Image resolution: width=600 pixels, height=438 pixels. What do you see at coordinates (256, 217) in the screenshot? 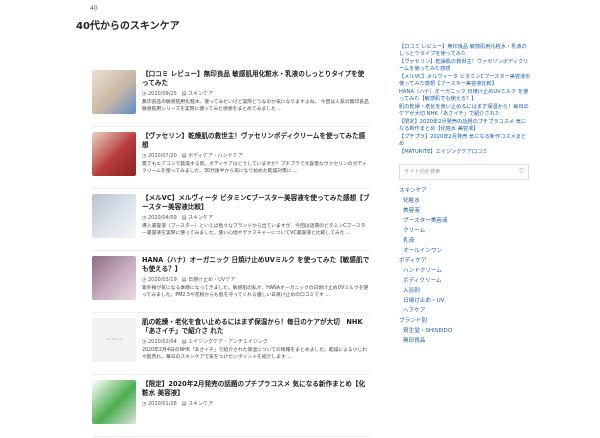
I see `post-meta: ◷ 2020/04/09 ▤ スキンケア` at bounding box center [256, 217].